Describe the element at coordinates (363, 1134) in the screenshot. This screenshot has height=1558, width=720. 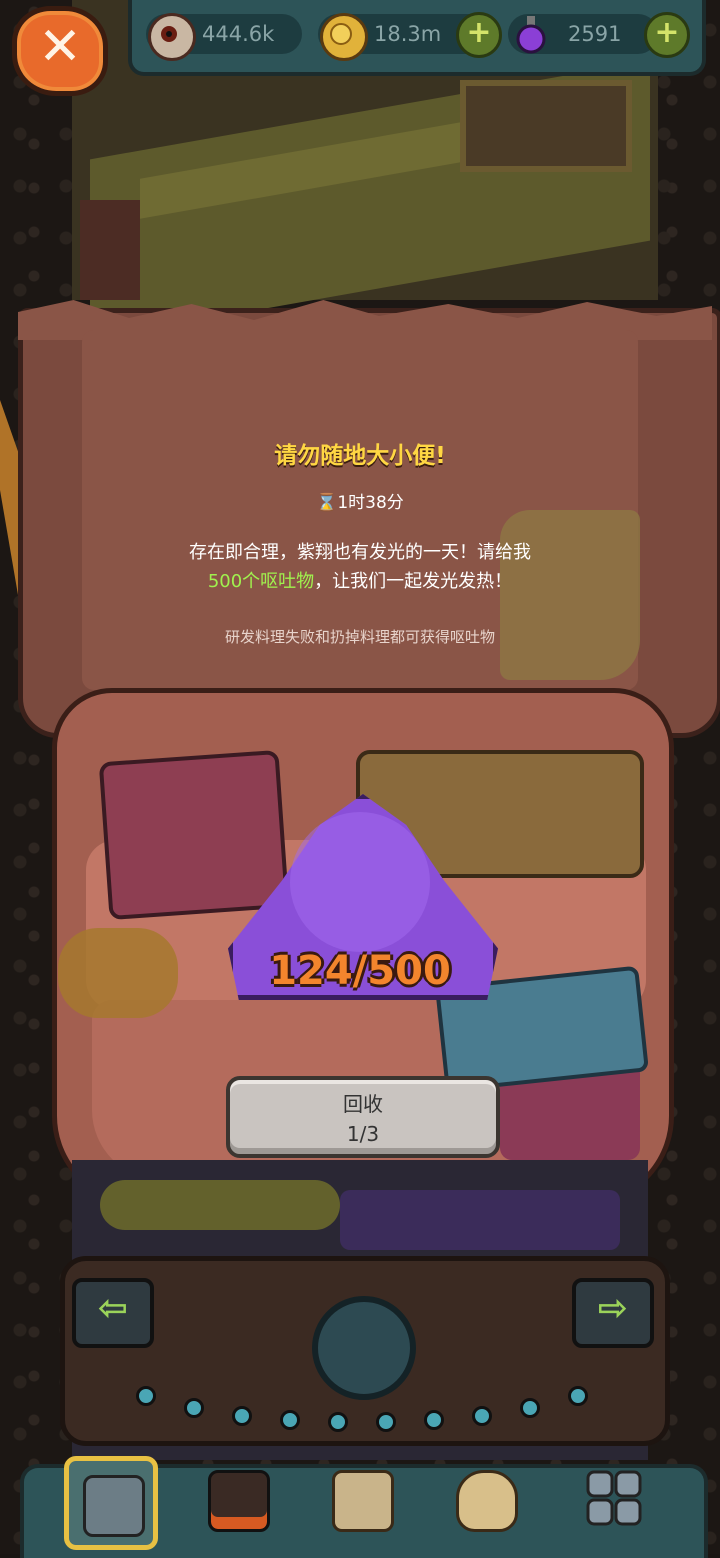
I see `recycle-count: 1/3` at that location.